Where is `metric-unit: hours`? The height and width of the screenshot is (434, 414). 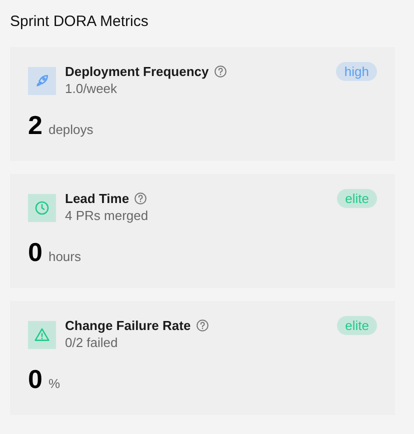 metric-unit: hours is located at coordinates (64, 256).